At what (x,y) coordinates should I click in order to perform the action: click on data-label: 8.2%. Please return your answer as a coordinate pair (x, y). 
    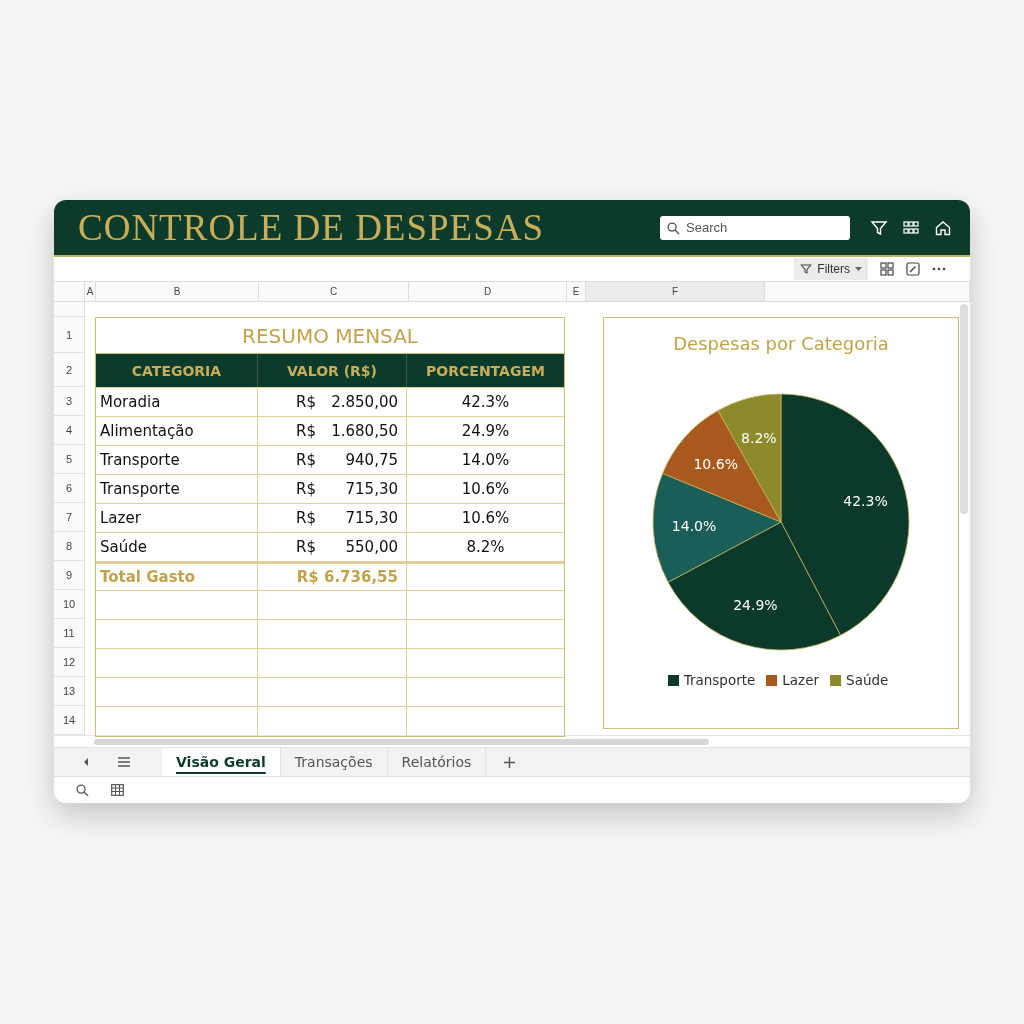
    Looking at the image, I should click on (759, 437).